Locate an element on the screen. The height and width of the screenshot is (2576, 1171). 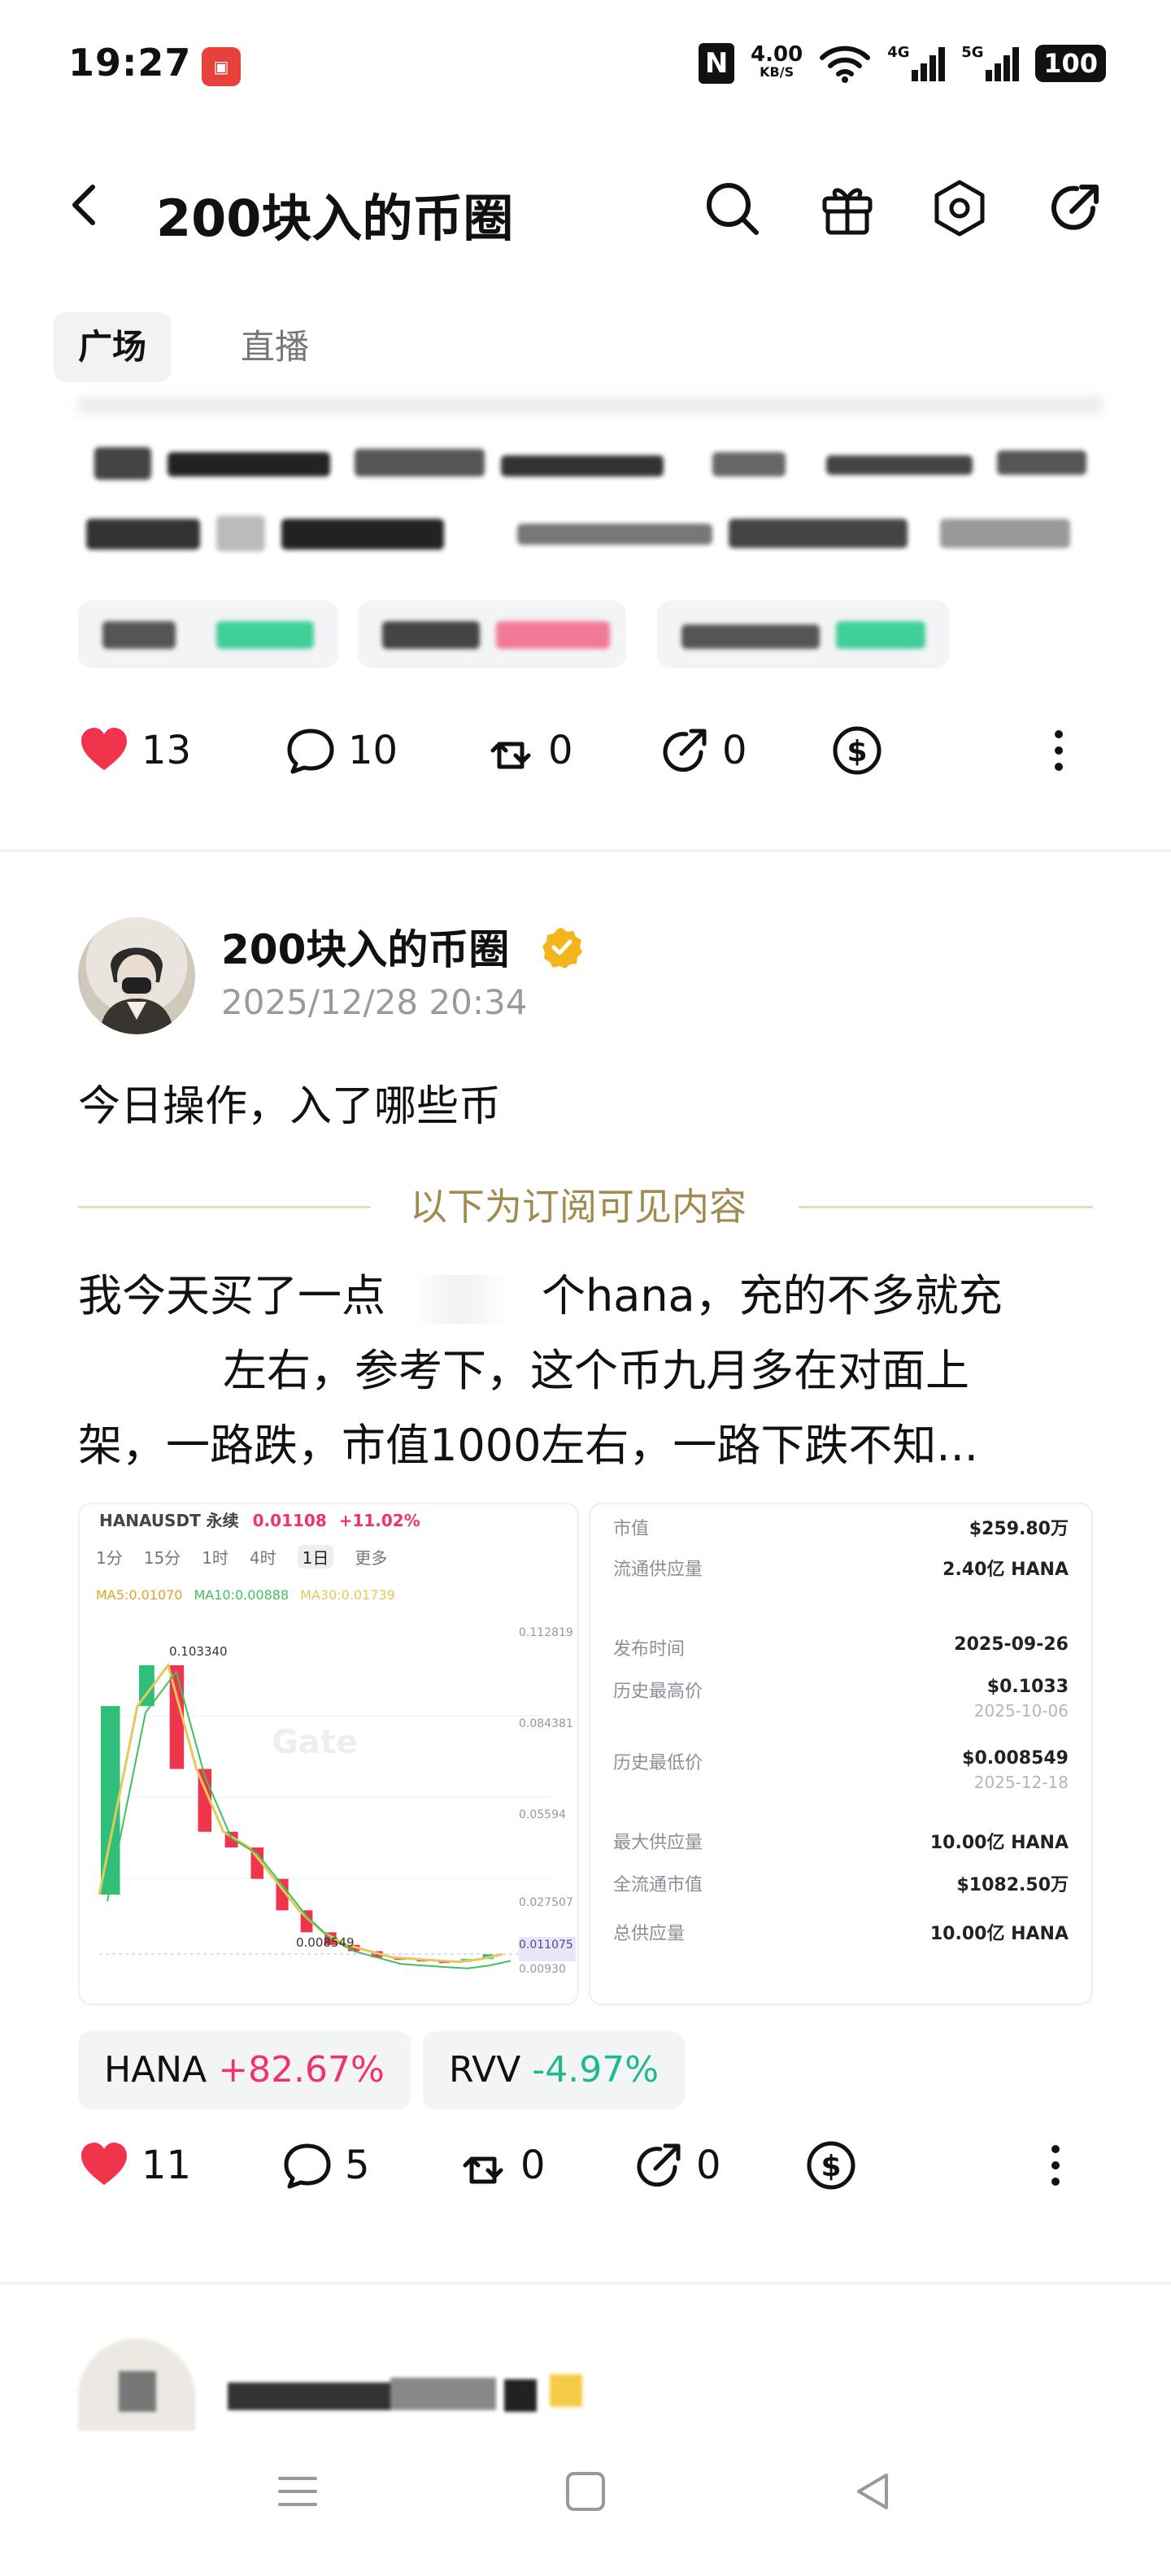
post-title: 今日操作，入了哪些币 is located at coordinates (290, 1103).